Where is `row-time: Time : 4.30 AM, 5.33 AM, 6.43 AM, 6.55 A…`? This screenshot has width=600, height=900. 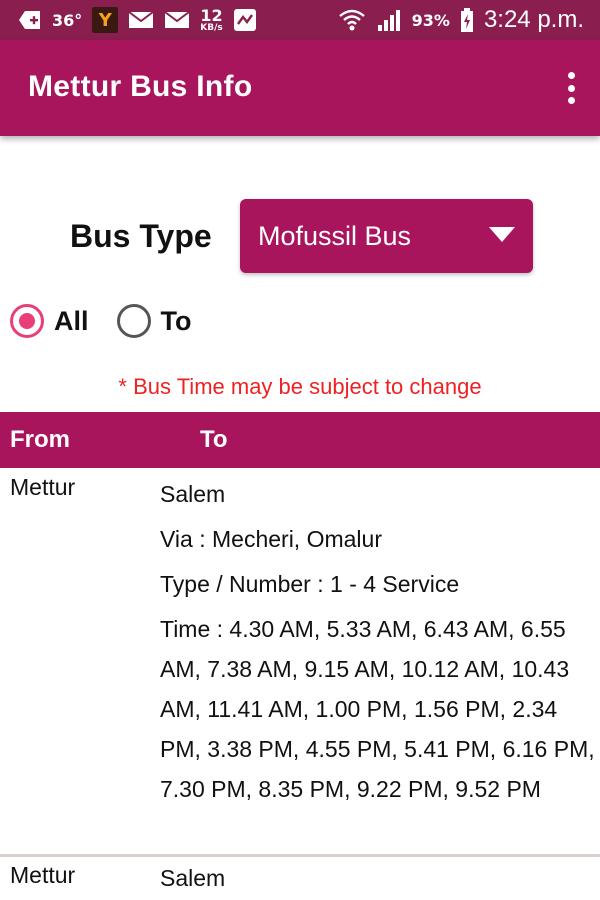
row-time: Time : 4.30 AM, 5.33 AM, 6.43 AM, 6.55 A… is located at coordinates (377, 709).